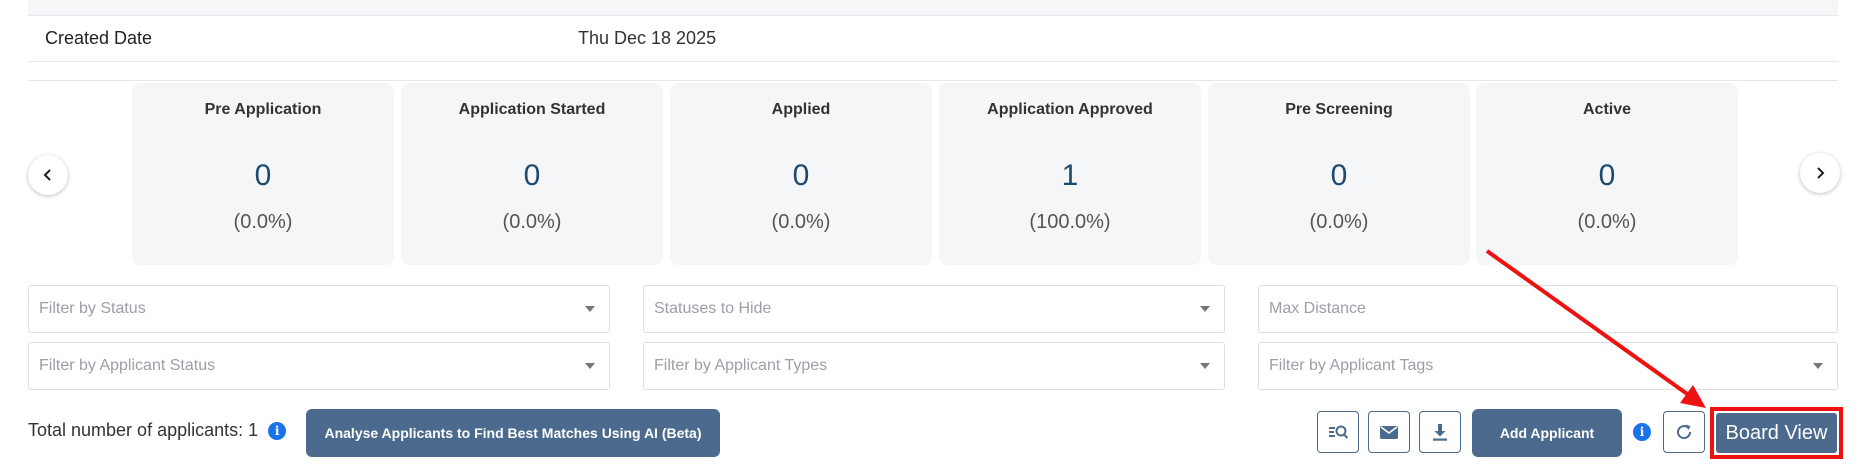 The image size is (1867, 466). I want to click on download-icon, so click(1440, 432).